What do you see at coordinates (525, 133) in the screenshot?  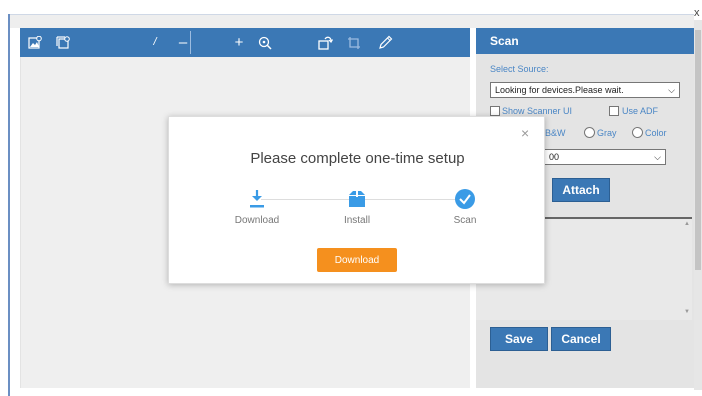 I see `modal-close-button: ×` at bounding box center [525, 133].